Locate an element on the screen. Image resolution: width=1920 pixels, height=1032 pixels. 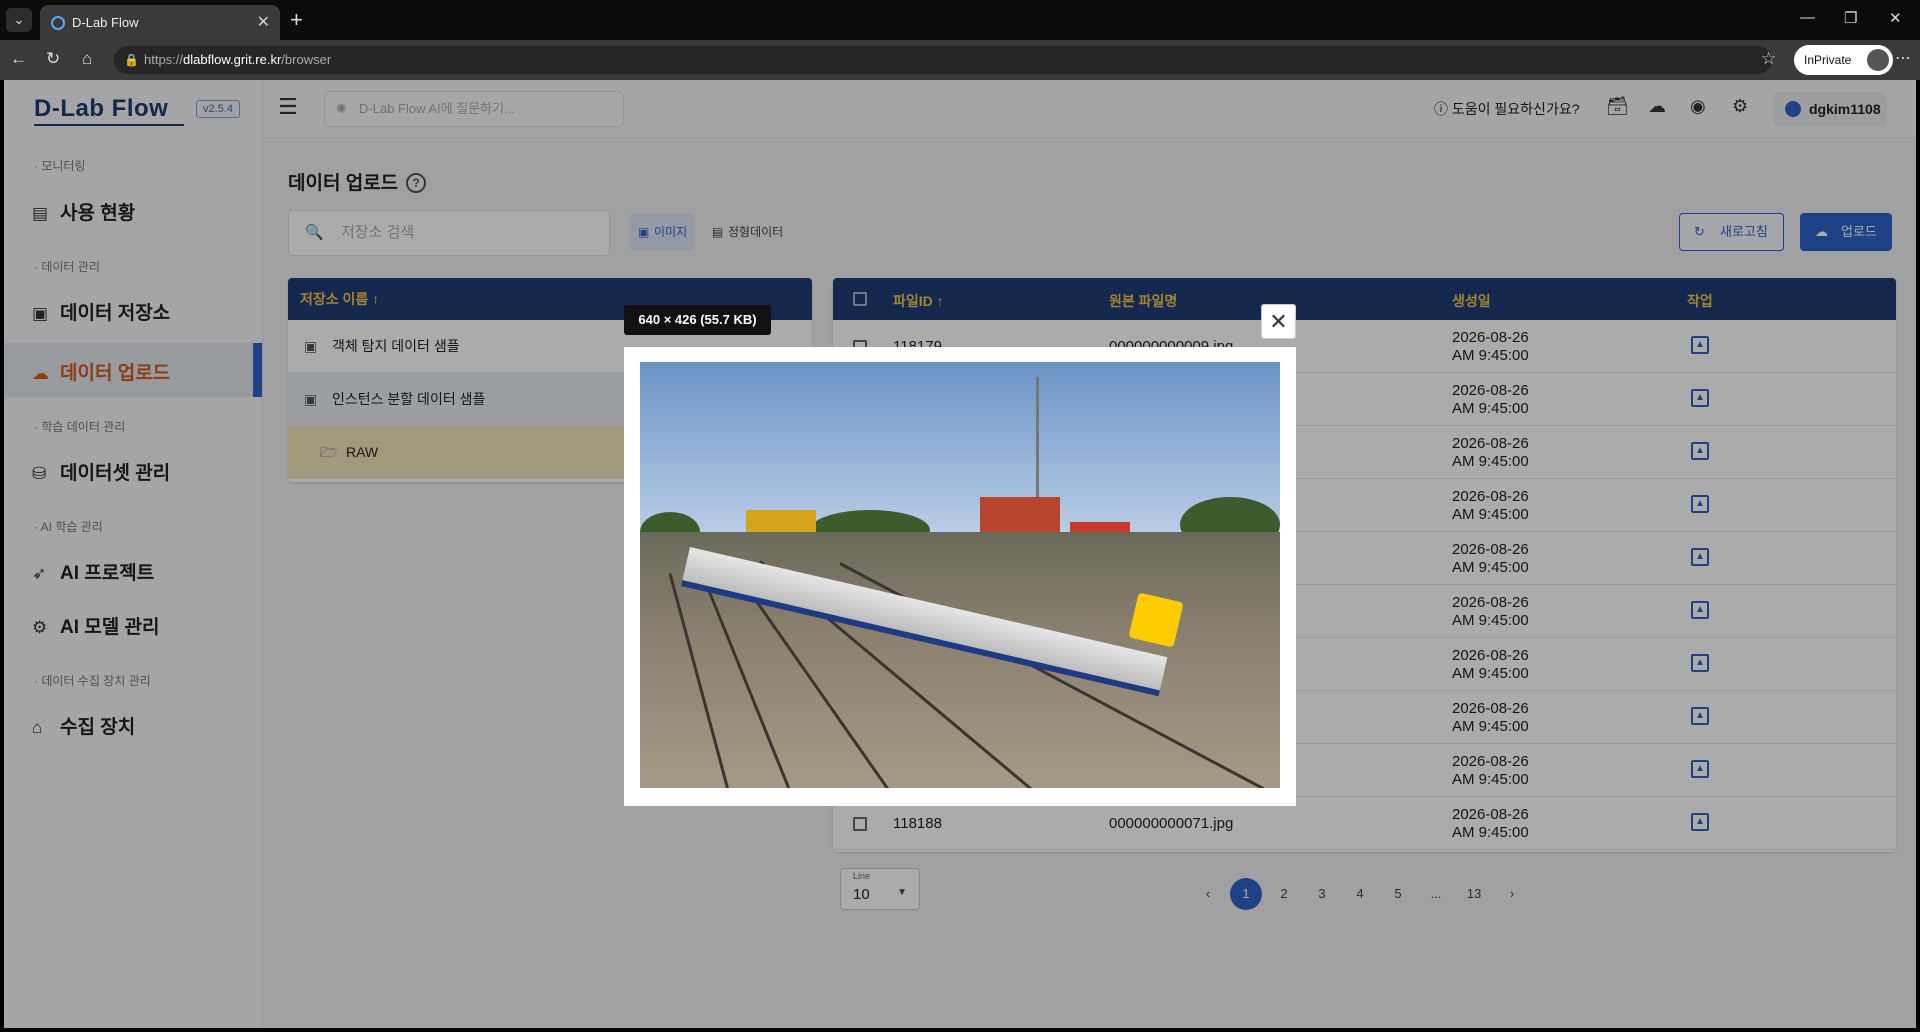
inprivate-label: InPrivate is located at coordinates (1828, 60).